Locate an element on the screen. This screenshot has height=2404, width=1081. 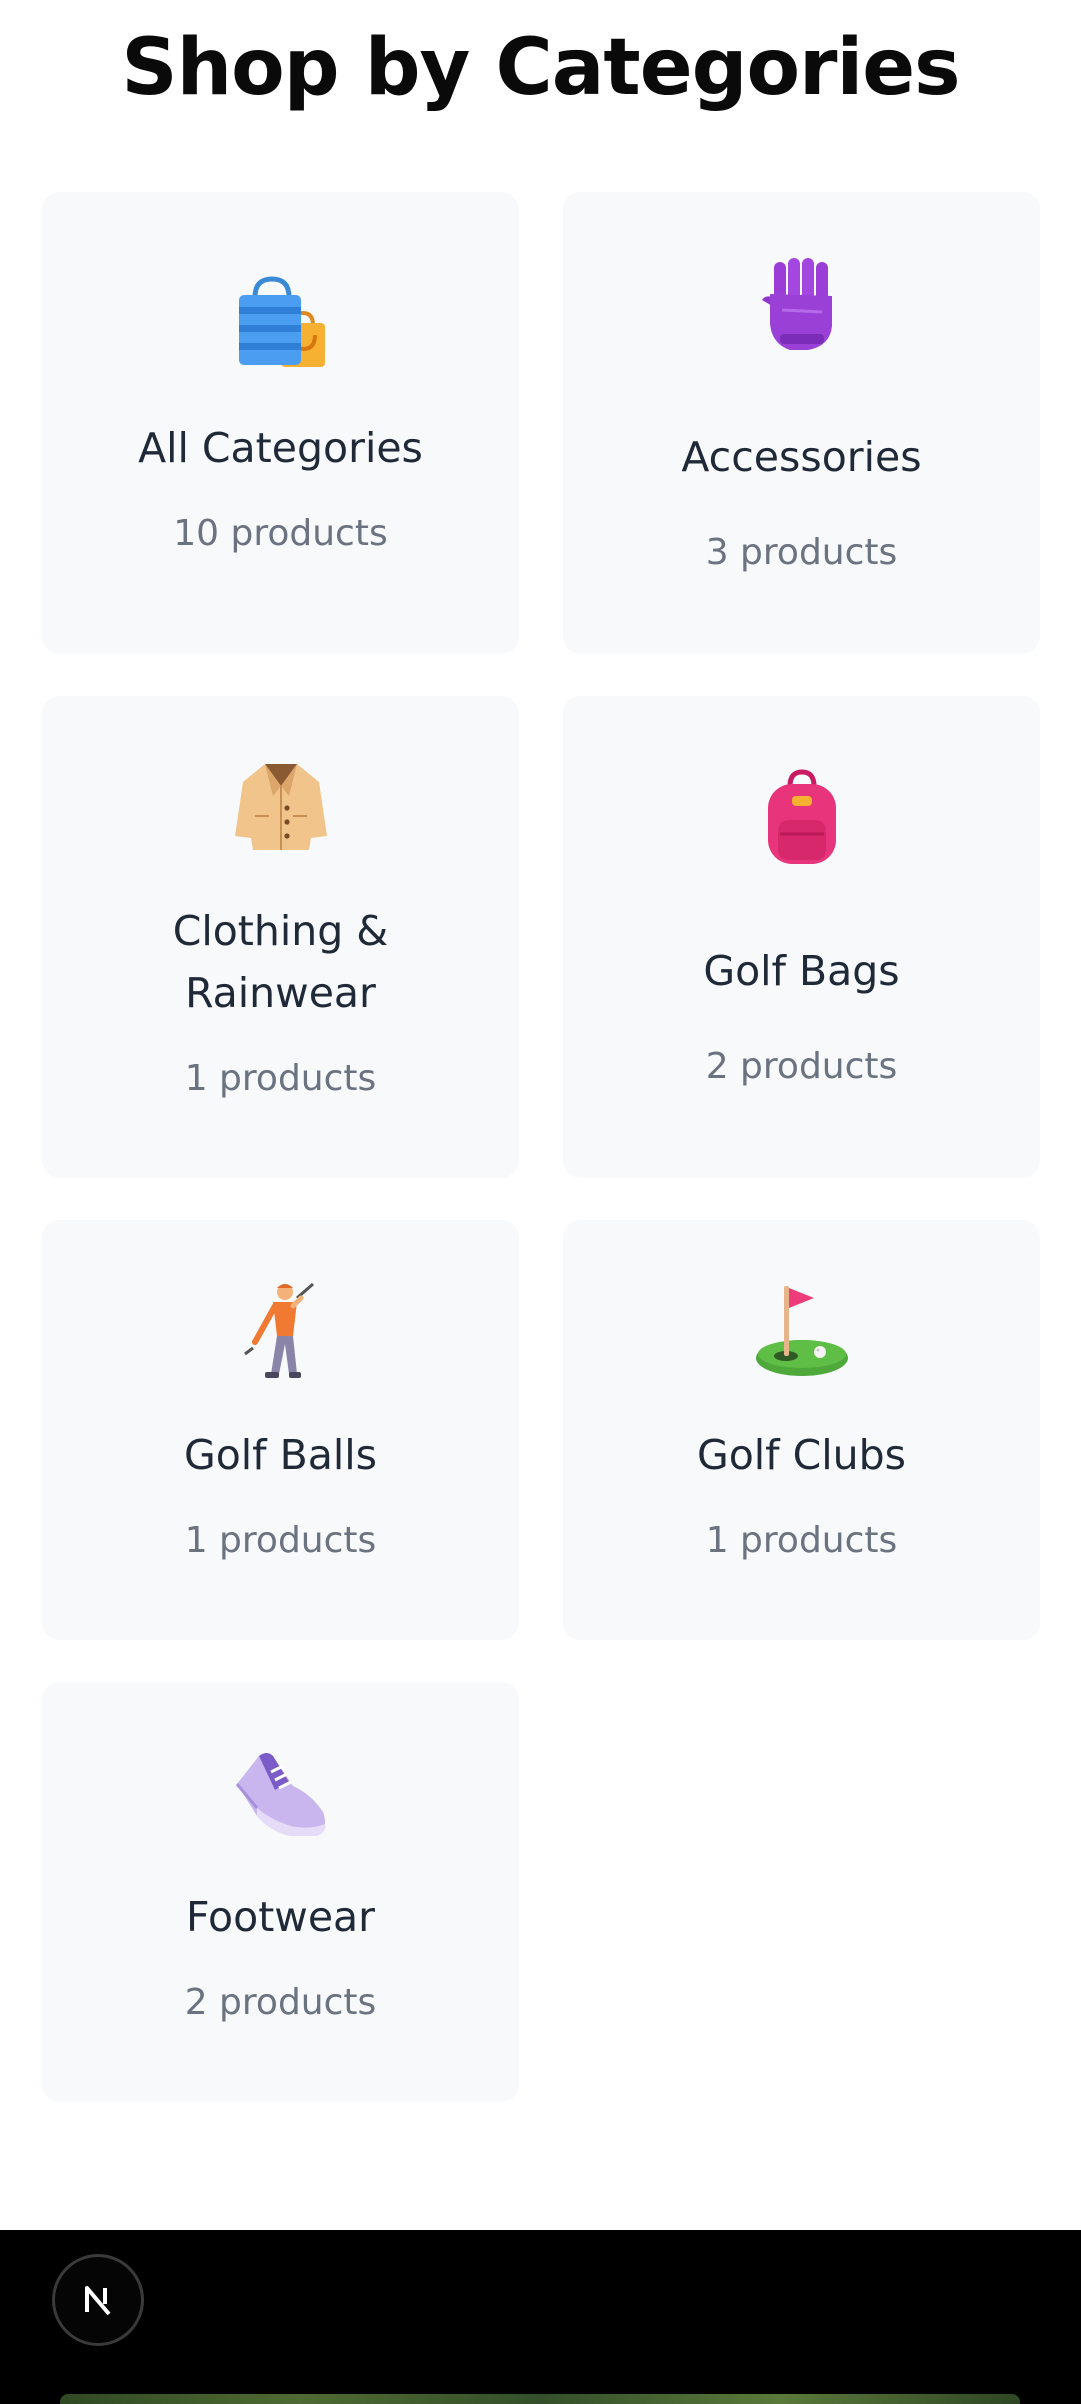
page-title: Shop by Categories is located at coordinates (540, 68).